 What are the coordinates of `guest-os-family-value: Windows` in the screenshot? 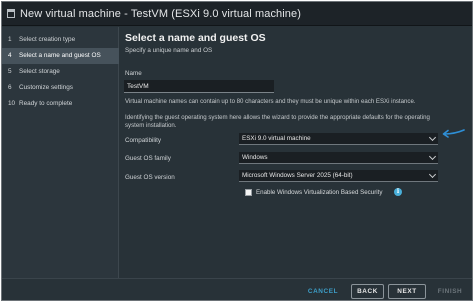 It's located at (255, 157).